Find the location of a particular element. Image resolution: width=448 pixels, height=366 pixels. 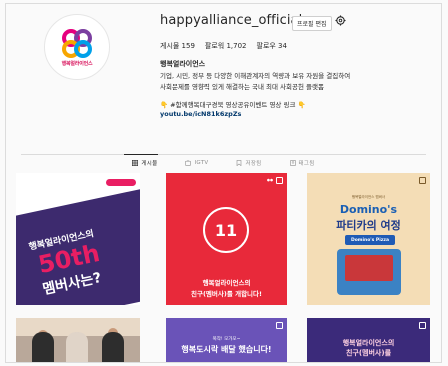

tab-igtv: IGTV is located at coordinates (196, 163).